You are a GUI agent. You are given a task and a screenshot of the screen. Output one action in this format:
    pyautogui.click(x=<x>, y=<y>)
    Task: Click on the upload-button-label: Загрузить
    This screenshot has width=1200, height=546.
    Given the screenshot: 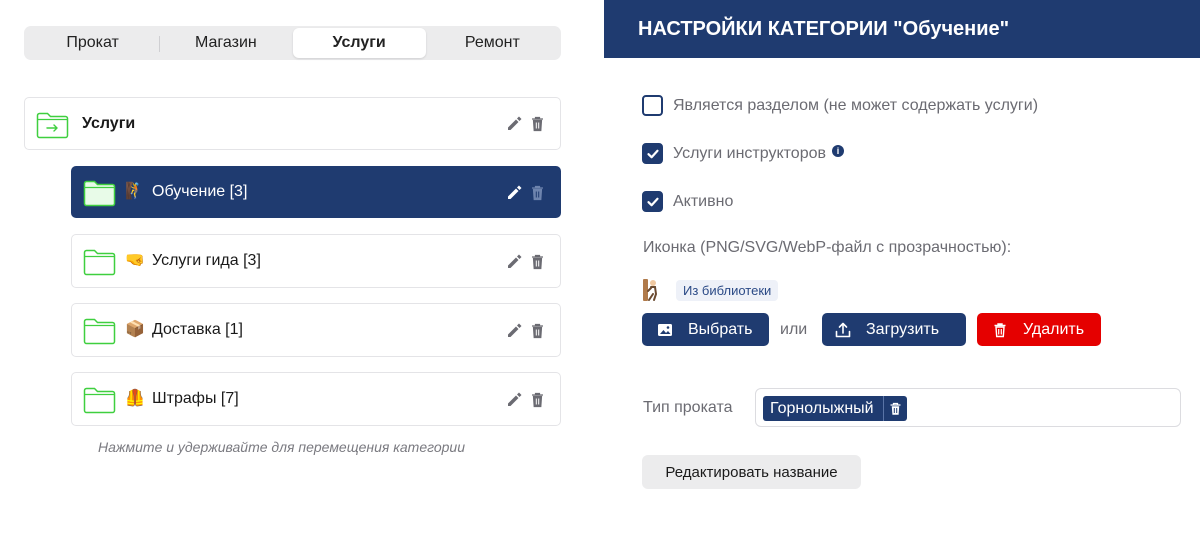 What is the action you would take?
    pyautogui.click(x=903, y=329)
    